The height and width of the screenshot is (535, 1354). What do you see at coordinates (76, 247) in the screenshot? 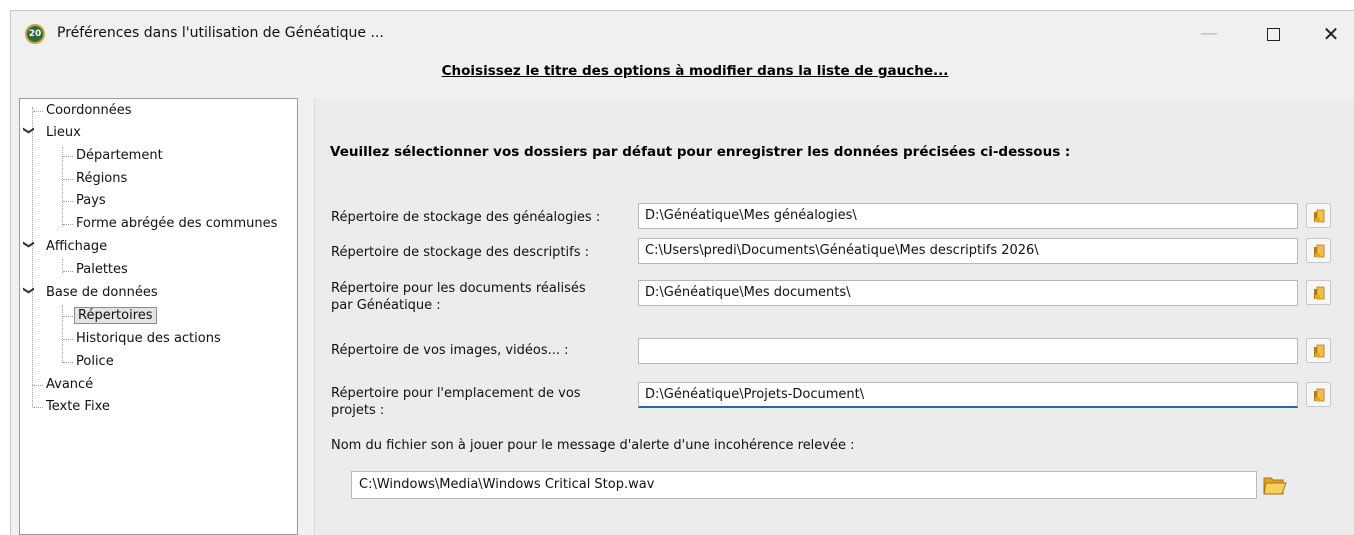
I see `tree-item-affichage: Affichage` at bounding box center [76, 247].